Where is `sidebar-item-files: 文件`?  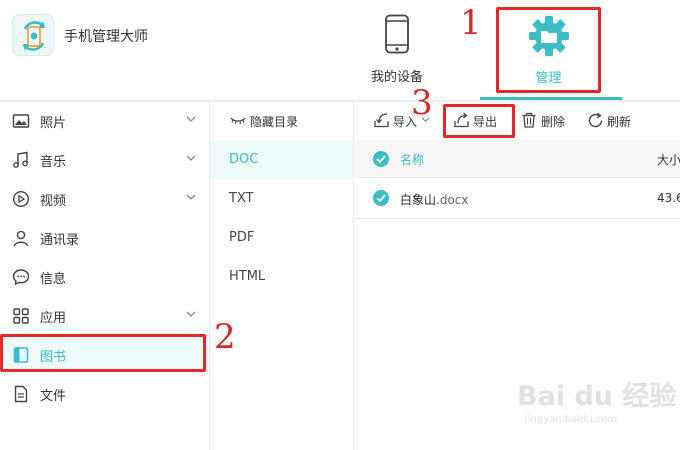
sidebar-item-files: 文件 is located at coordinates (104, 394).